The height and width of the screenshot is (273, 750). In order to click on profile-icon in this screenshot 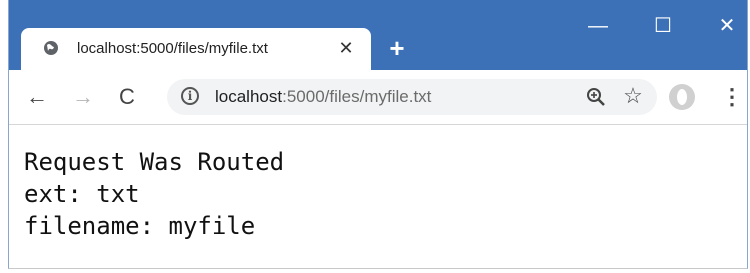, I will do `click(682, 97)`.